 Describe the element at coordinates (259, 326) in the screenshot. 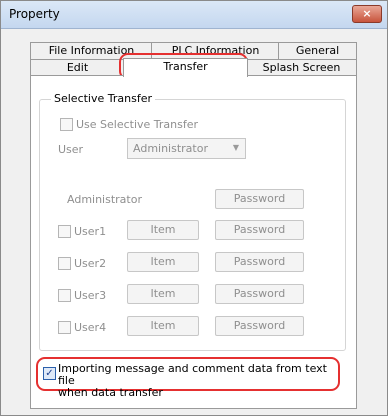

I see `user4-password-button: Password` at that location.